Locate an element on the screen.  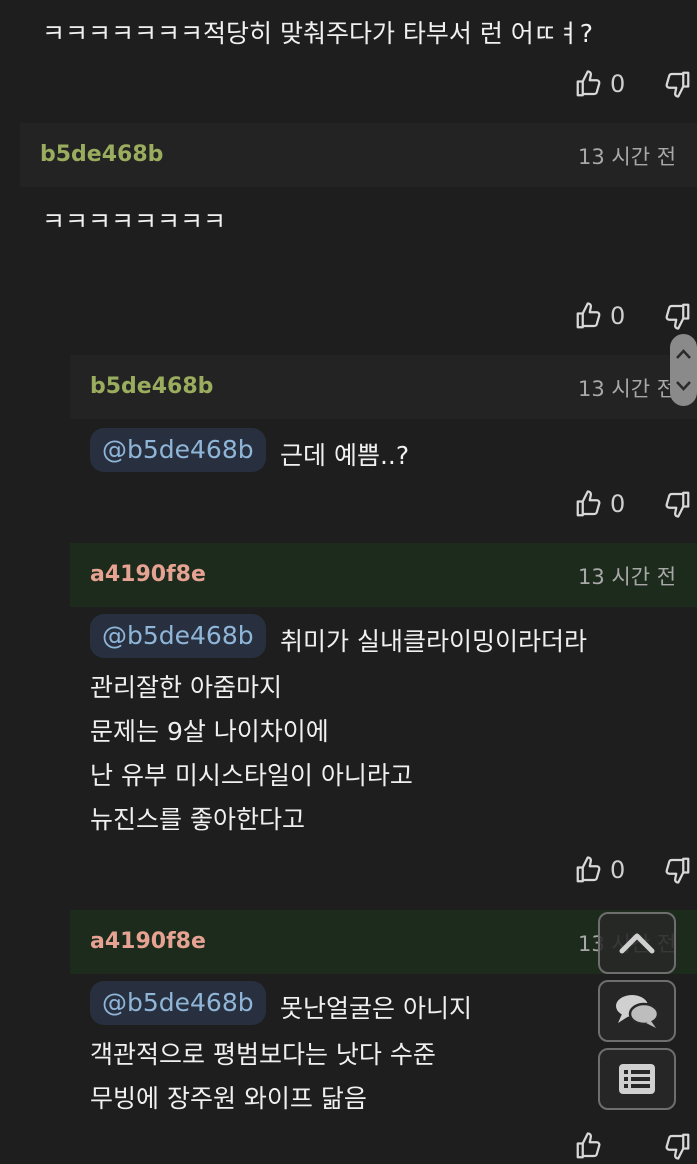
reply-text-line: 뉴진스를 좋아한다고 is located at coordinates (197, 819).